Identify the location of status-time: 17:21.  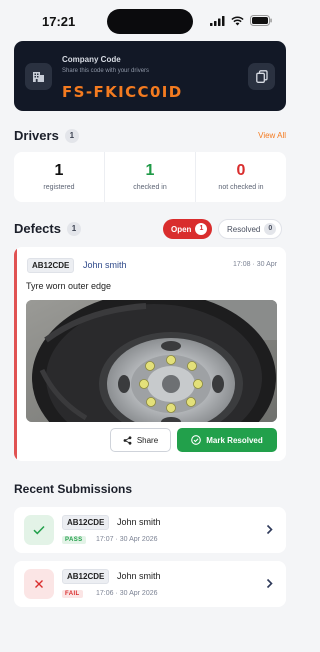
(59, 21).